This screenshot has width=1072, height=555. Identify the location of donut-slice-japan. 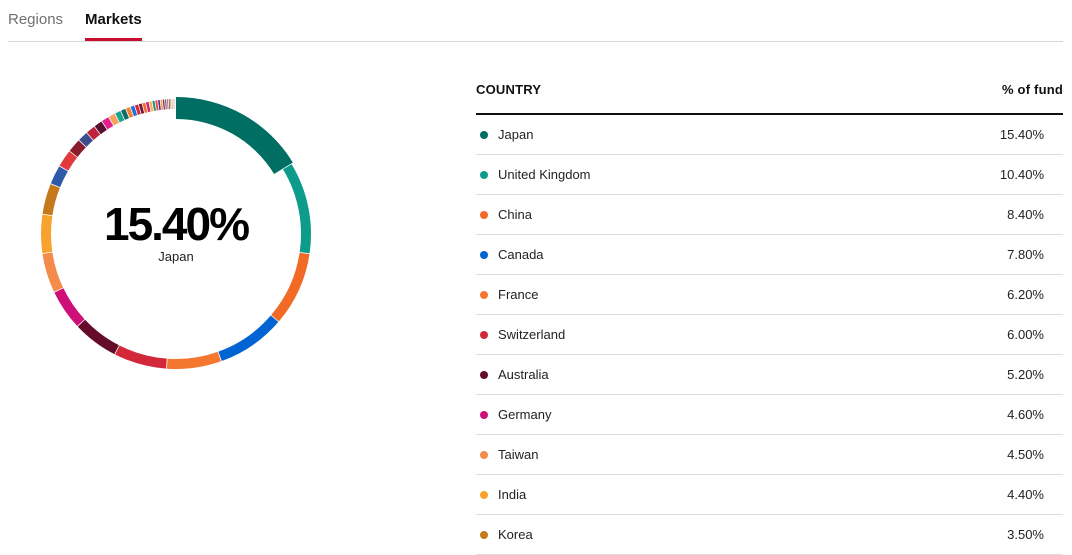
(234, 135).